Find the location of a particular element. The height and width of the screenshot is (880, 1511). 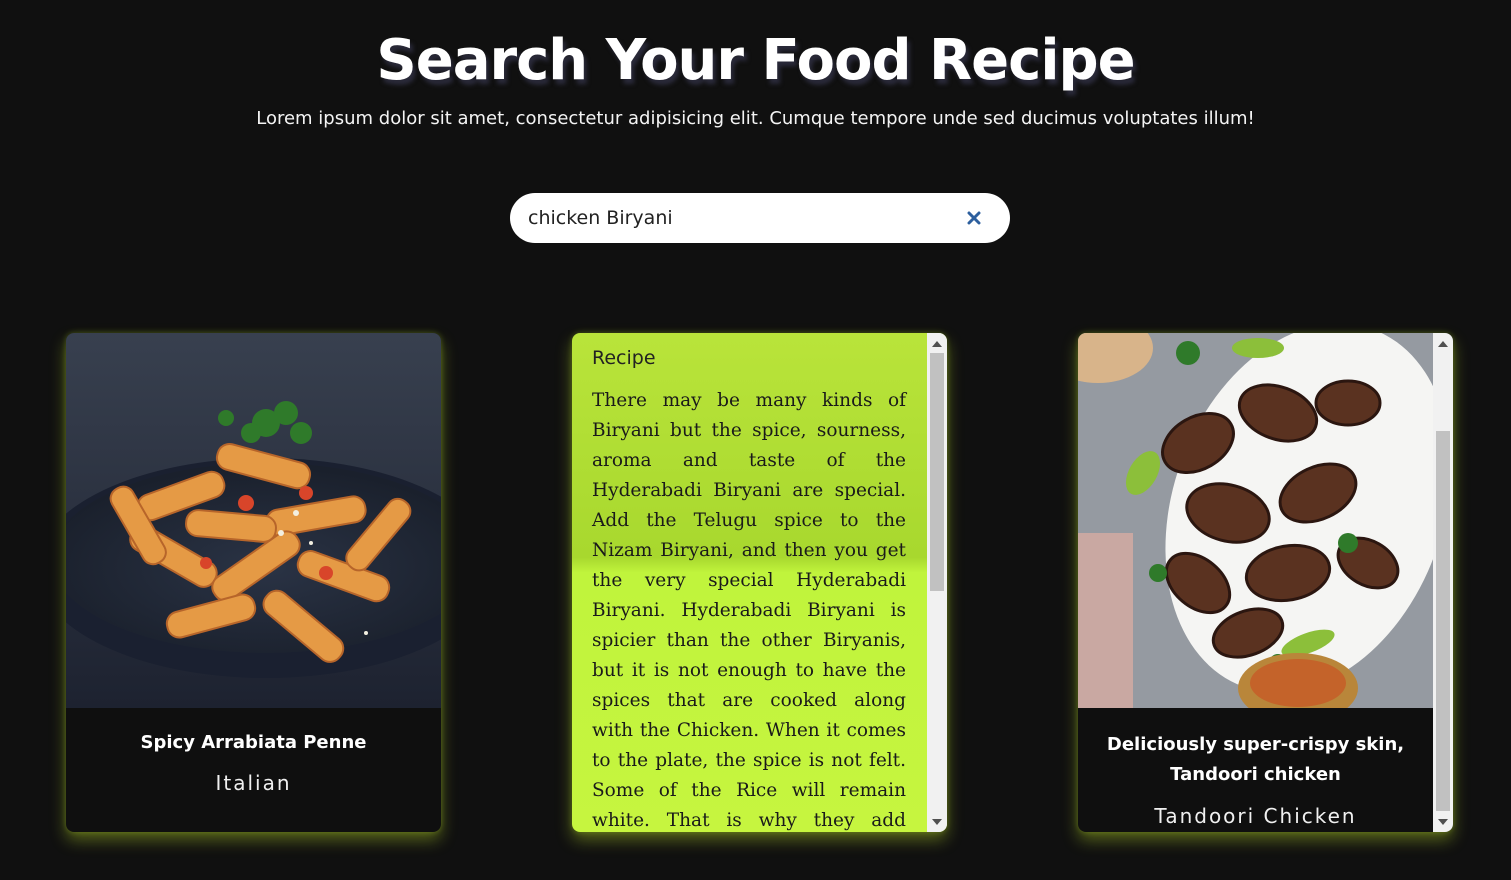

recipe-cuisine: Italian is located at coordinates (253, 783).